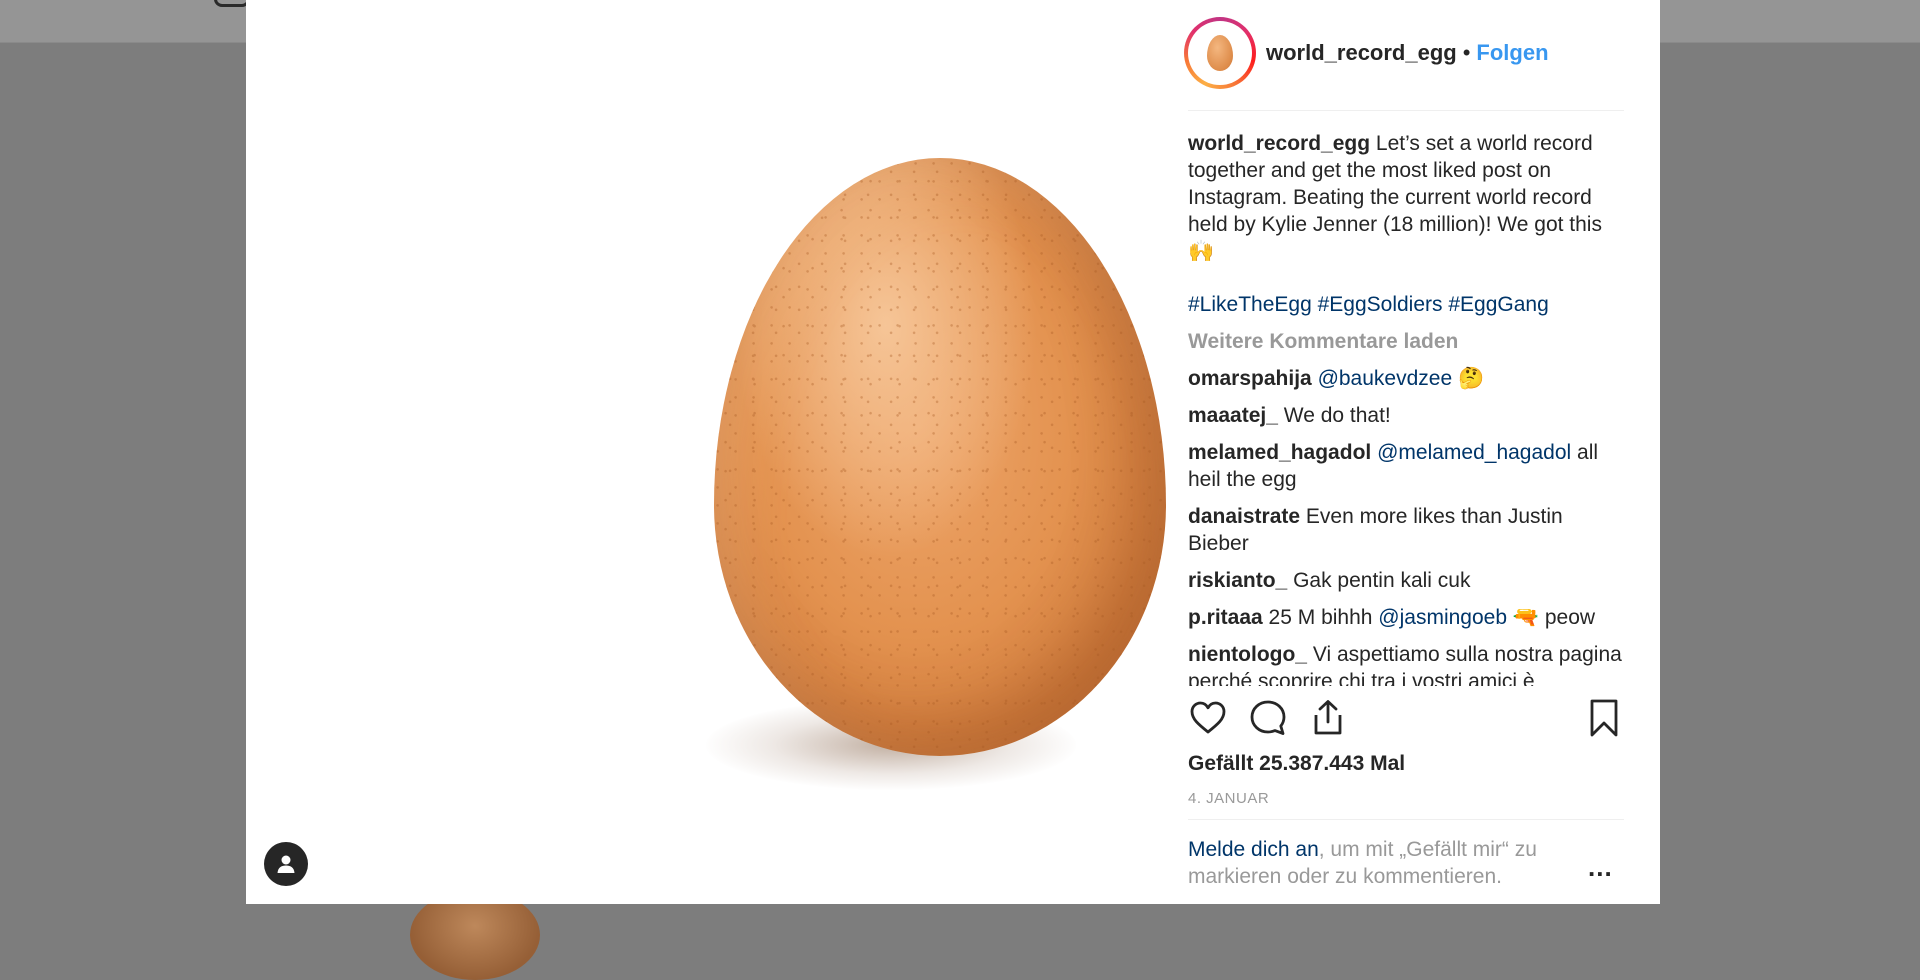  What do you see at coordinates (232, 3) in the screenshot?
I see `background-logo` at bounding box center [232, 3].